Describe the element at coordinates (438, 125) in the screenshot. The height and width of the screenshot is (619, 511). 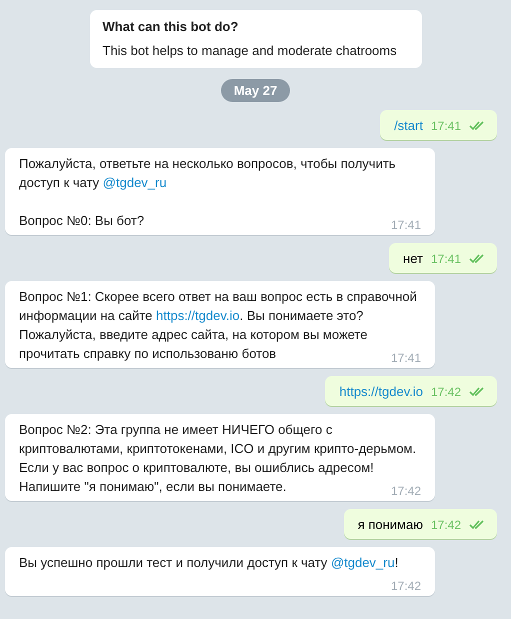
I see `sent-message: /start 17:41` at that location.